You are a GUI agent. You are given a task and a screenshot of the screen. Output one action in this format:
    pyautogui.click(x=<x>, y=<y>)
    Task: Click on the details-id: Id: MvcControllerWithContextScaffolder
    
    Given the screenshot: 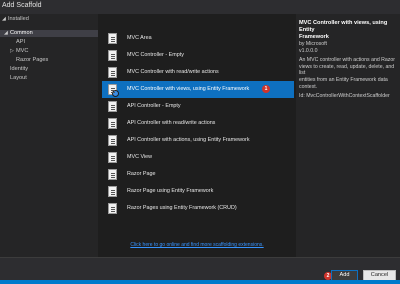 What is the action you would take?
    pyautogui.click(x=344, y=96)
    